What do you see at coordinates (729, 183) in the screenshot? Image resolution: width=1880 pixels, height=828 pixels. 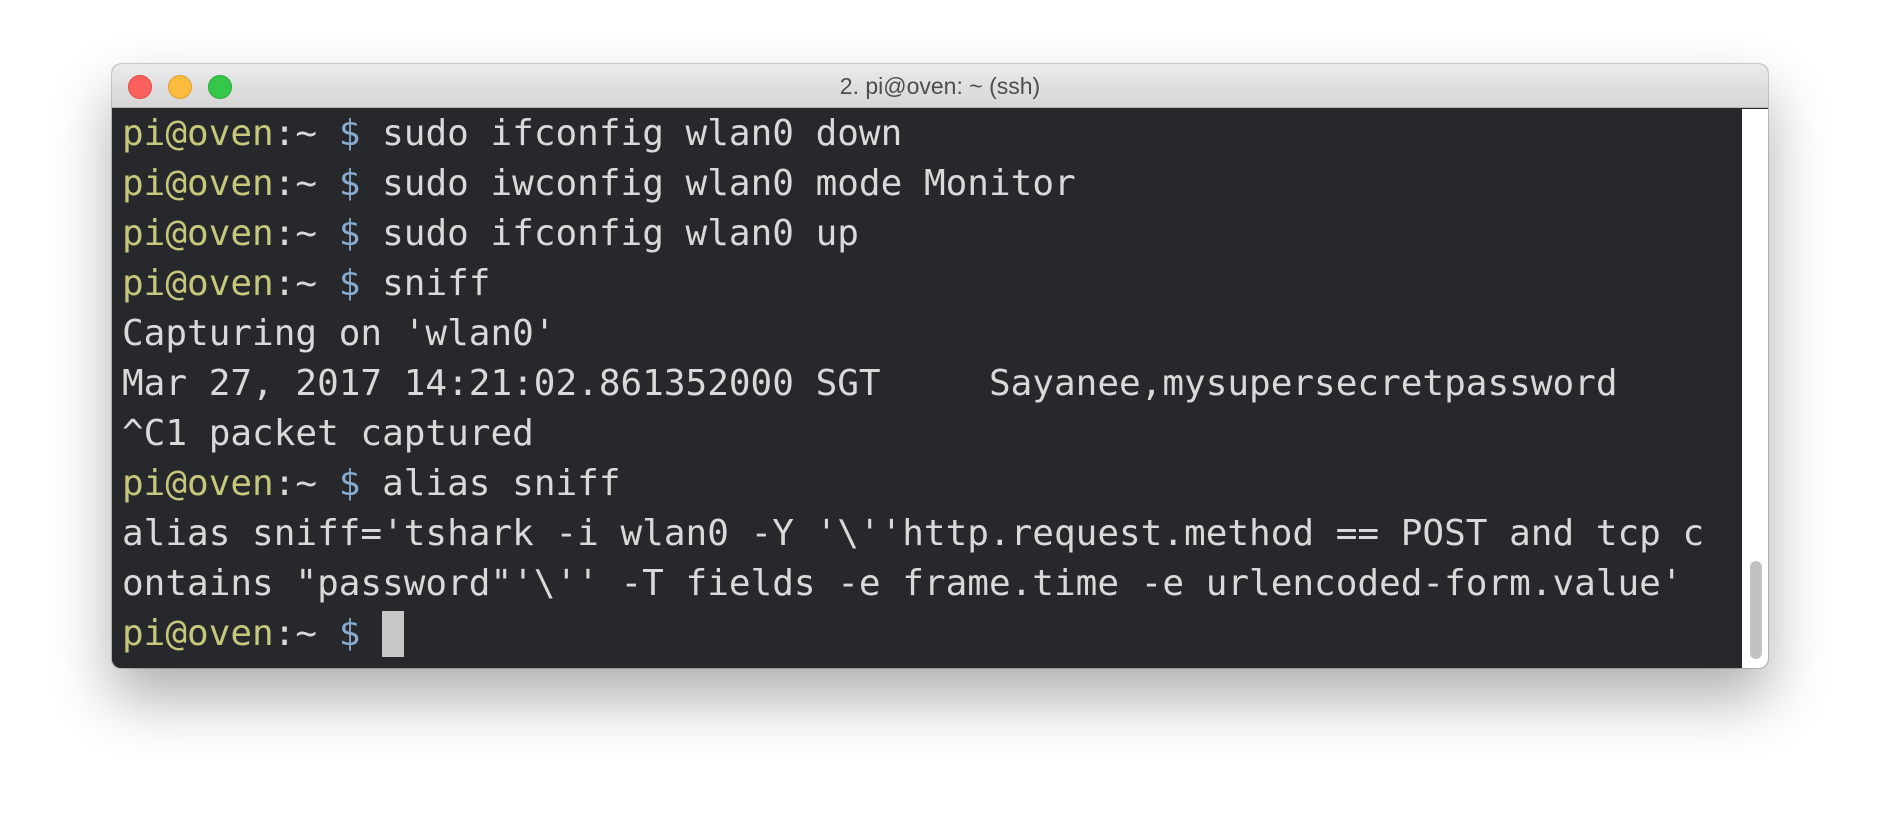 I see `command-text: sudo iwconfig wlan0 mode Monitor` at bounding box center [729, 183].